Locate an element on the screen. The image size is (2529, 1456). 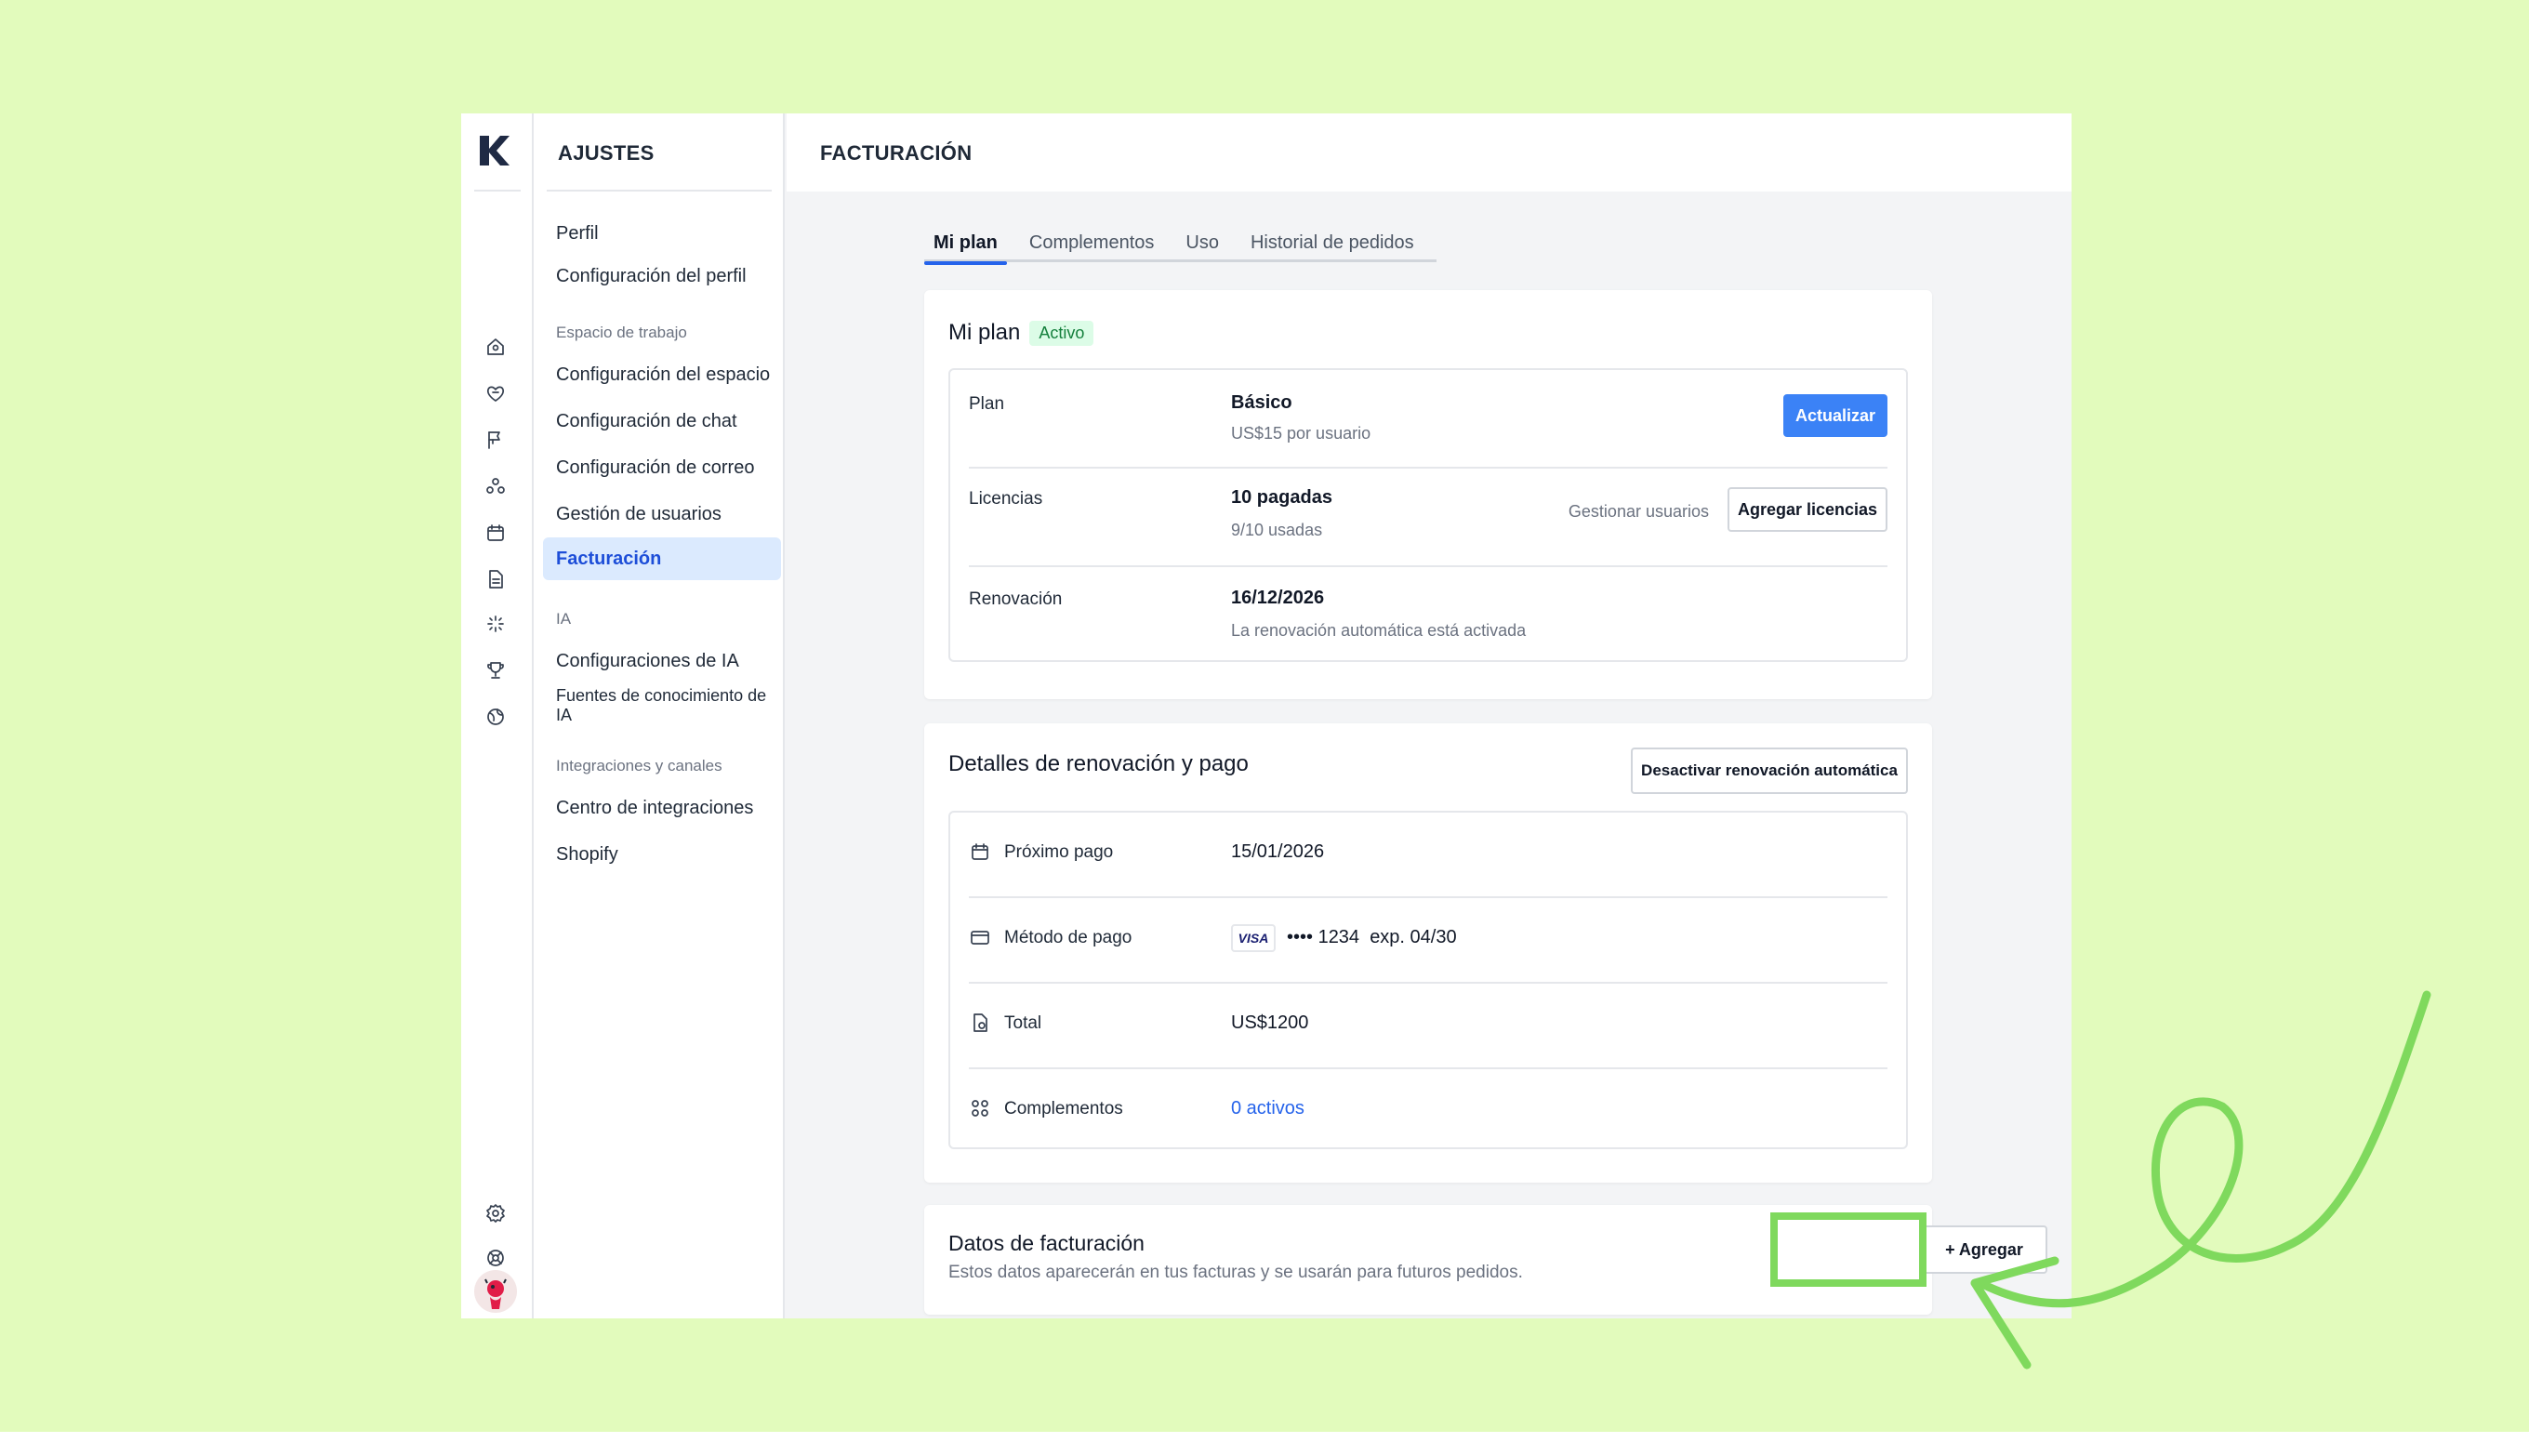
visa-logo: VISA is located at coordinates (1253, 938).